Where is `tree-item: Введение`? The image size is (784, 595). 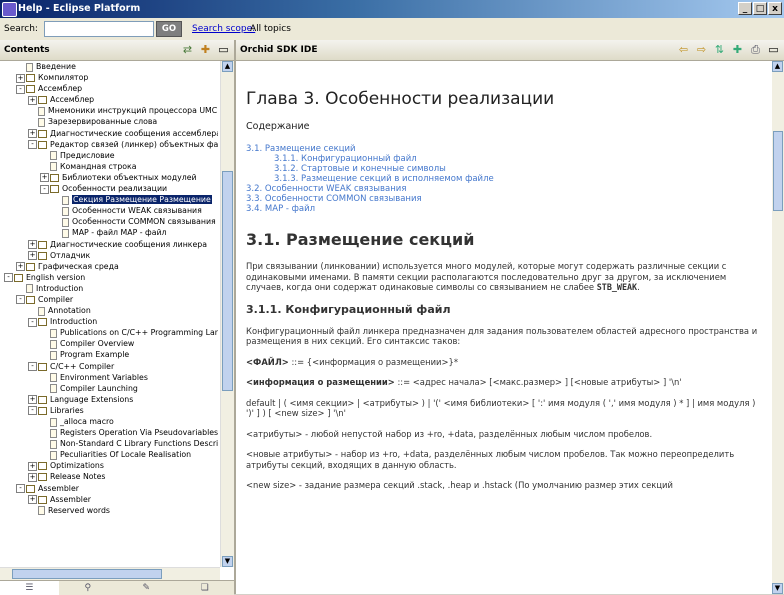 tree-item: Введение is located at coordinates (109, 66).